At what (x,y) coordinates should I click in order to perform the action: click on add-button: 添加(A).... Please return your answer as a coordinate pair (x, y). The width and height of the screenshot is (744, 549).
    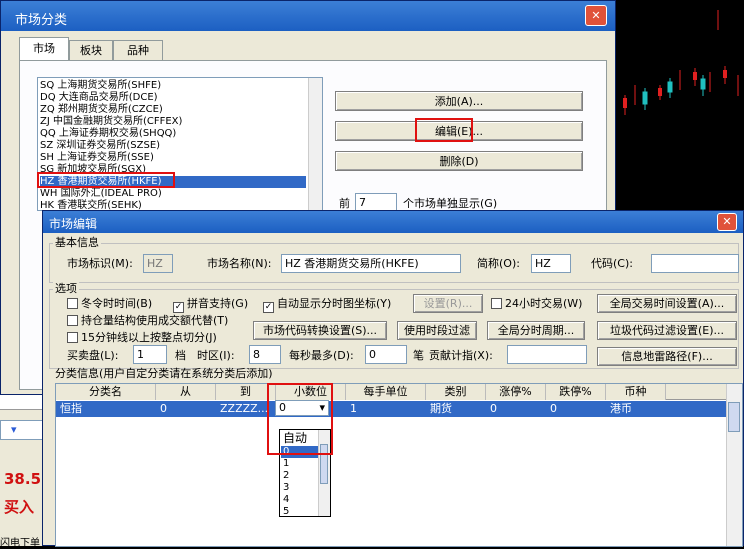
    Looking at the image, I should click on (459, 101).